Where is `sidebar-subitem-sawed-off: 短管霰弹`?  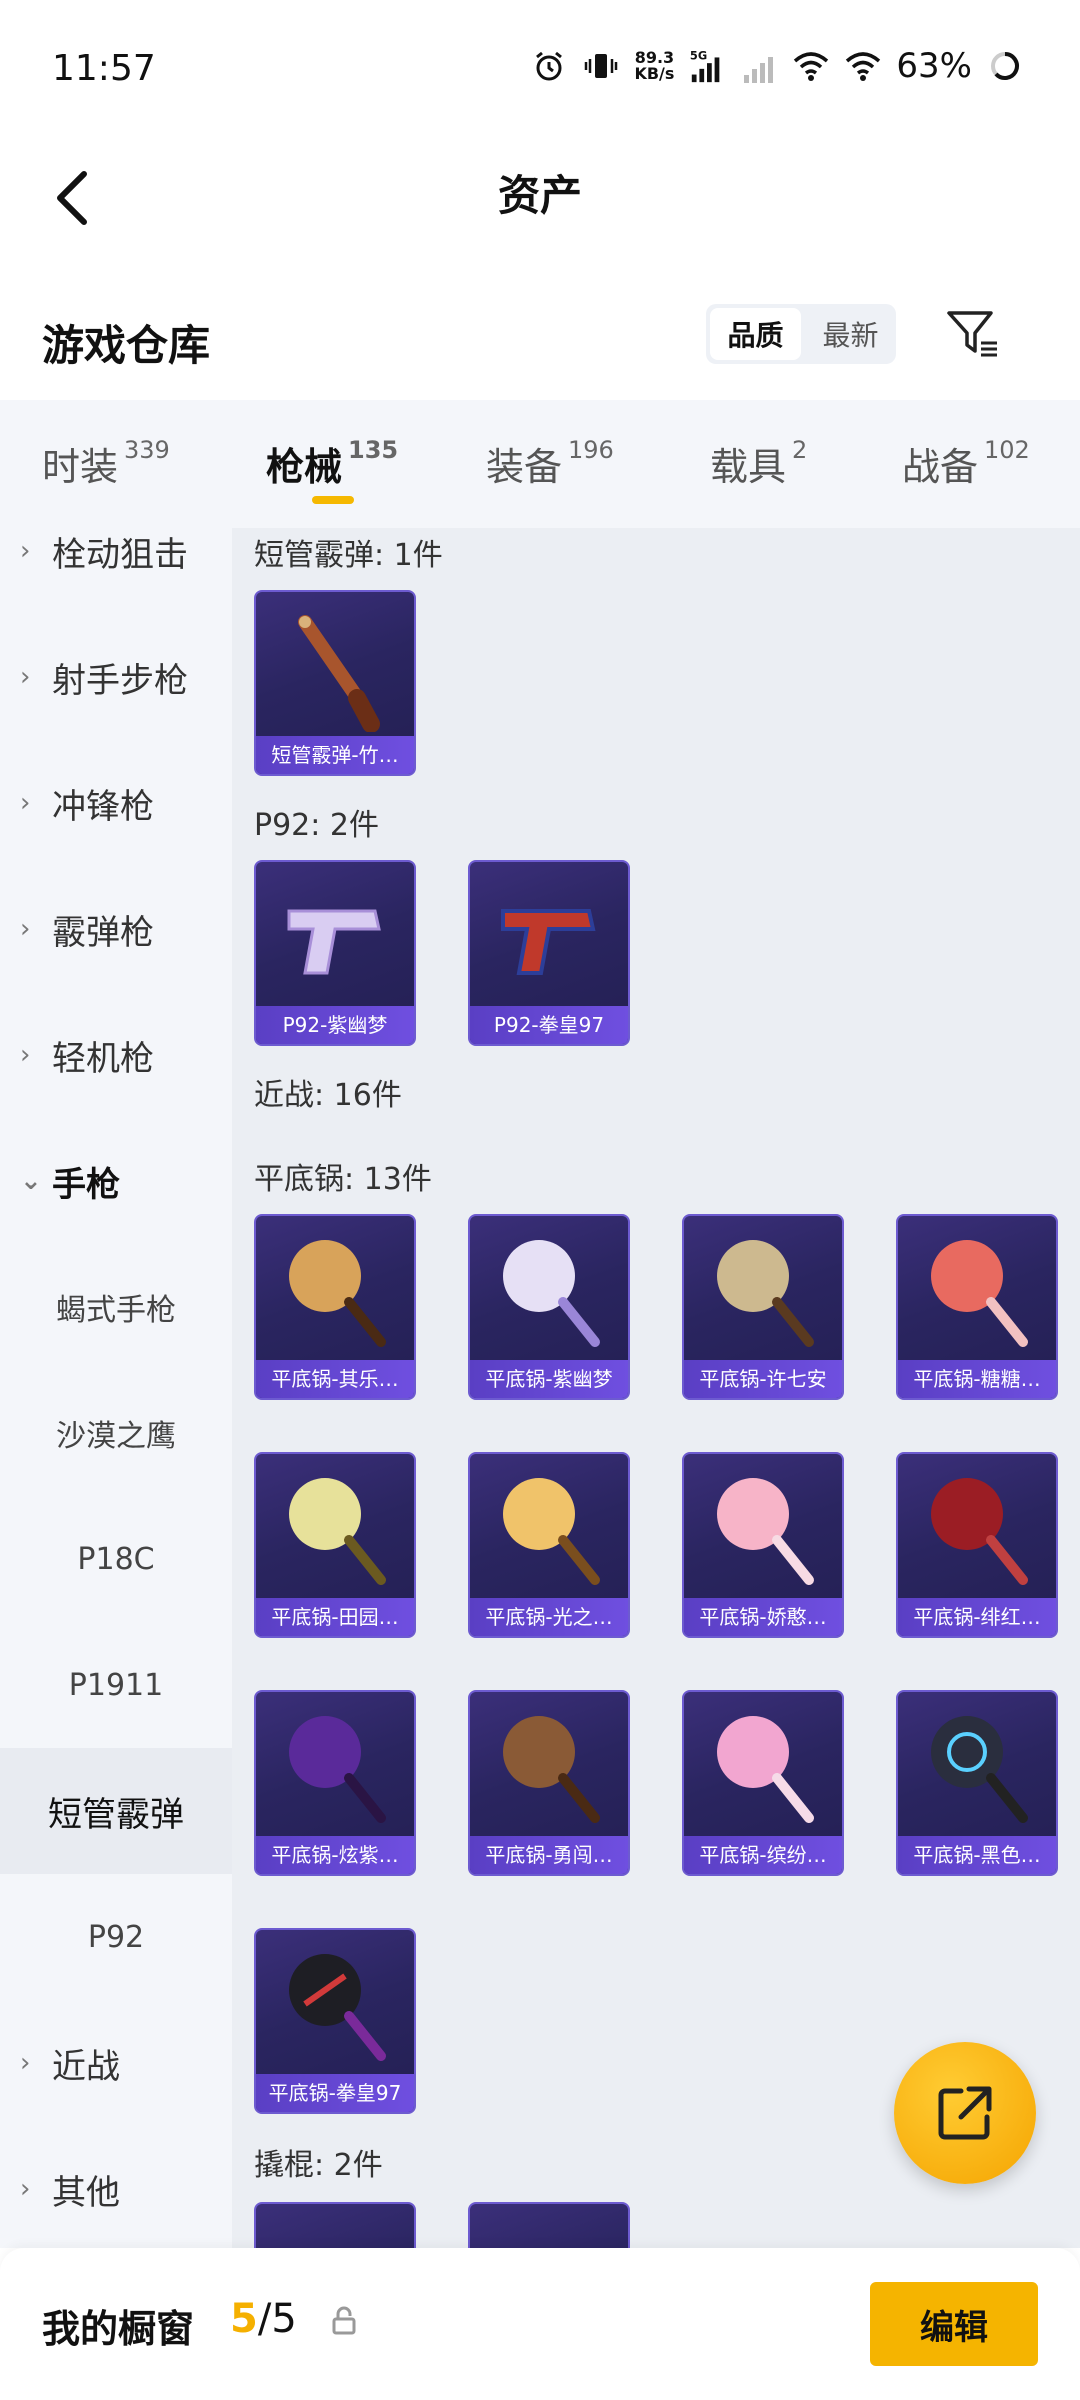
sidebar-subitem-sawed-off: 短管霰弹 is located at coordinates (116, 1811).